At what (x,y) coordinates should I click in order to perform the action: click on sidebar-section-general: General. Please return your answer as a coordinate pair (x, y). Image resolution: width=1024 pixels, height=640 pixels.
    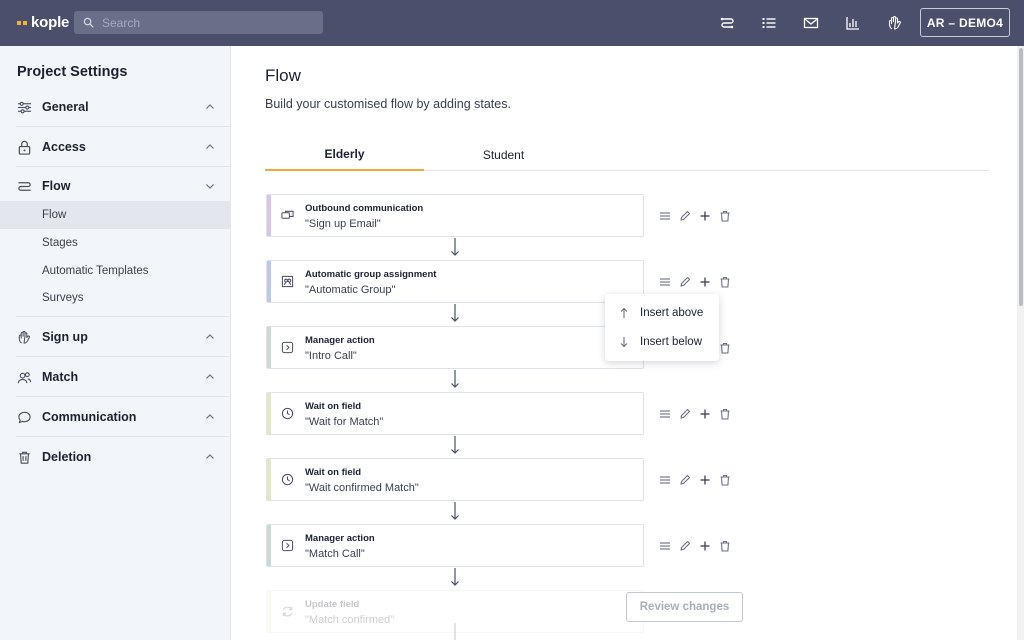
    Looking at the image, I should click on (115, 107).